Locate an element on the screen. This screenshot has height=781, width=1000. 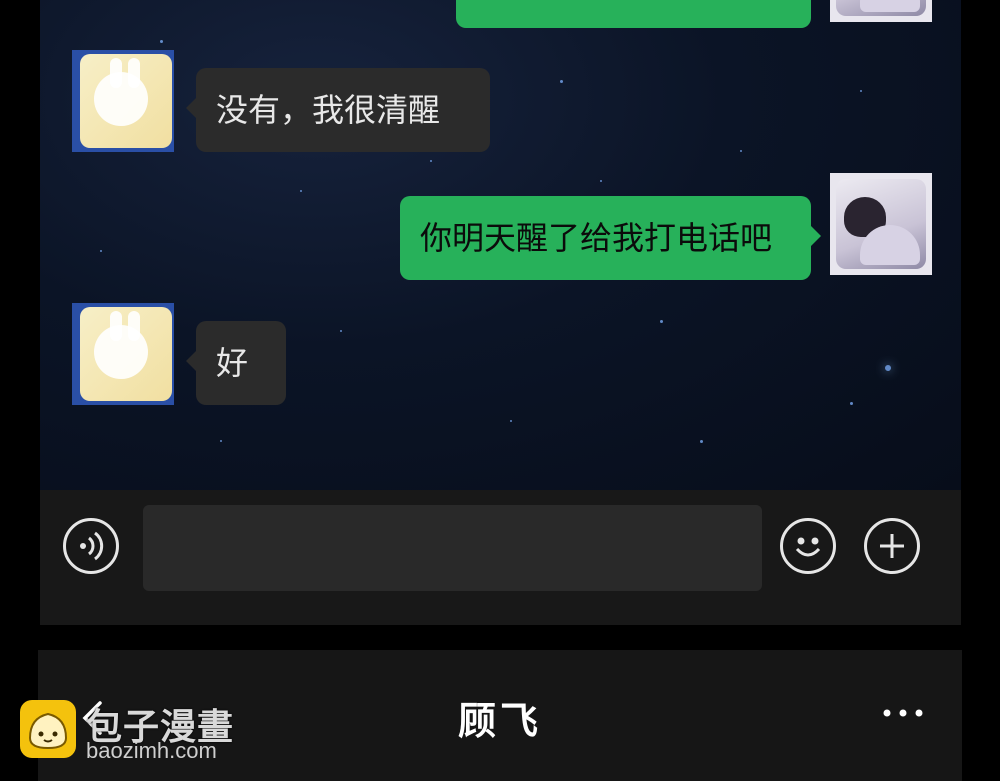
plus-icon is located at coordinates (892, 546).